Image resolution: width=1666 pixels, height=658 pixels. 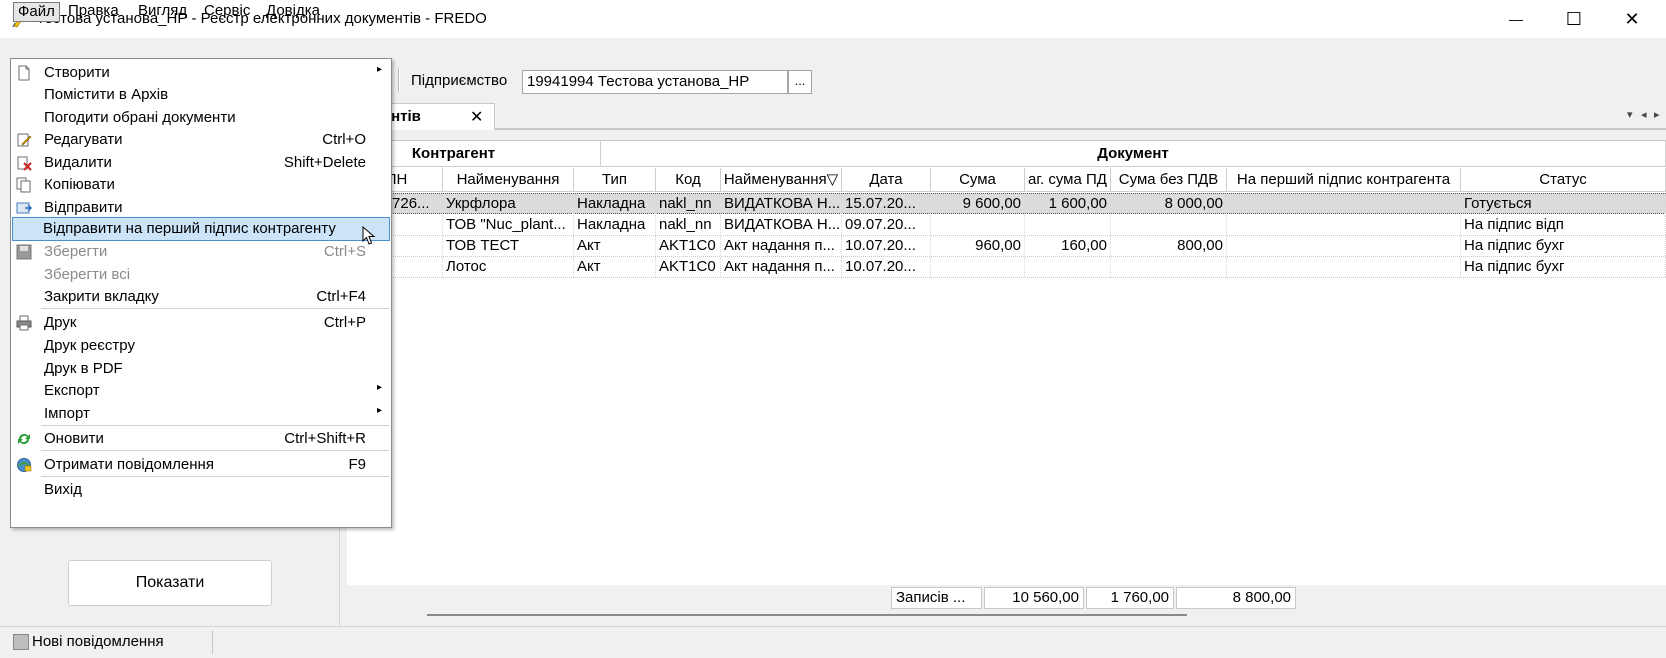 I want to click on submenu-arrow-icon: ▸, so click(x=379, y=410).